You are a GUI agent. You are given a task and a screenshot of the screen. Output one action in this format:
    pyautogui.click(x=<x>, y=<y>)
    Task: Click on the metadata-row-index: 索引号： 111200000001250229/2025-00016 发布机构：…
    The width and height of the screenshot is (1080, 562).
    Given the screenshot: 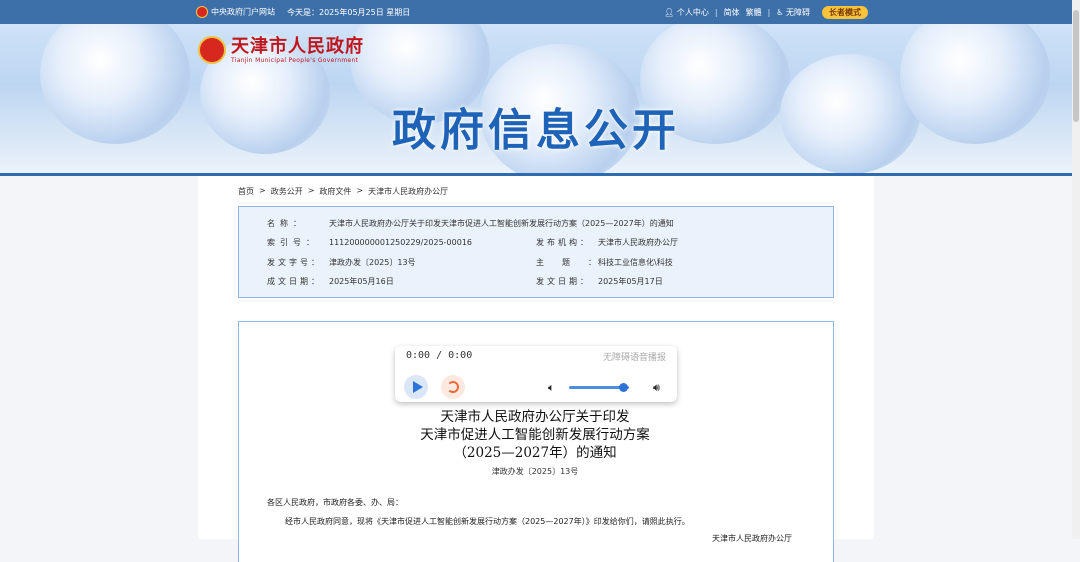 What is the action you would take?
    pyautogui.click(x=536, y=243)
    